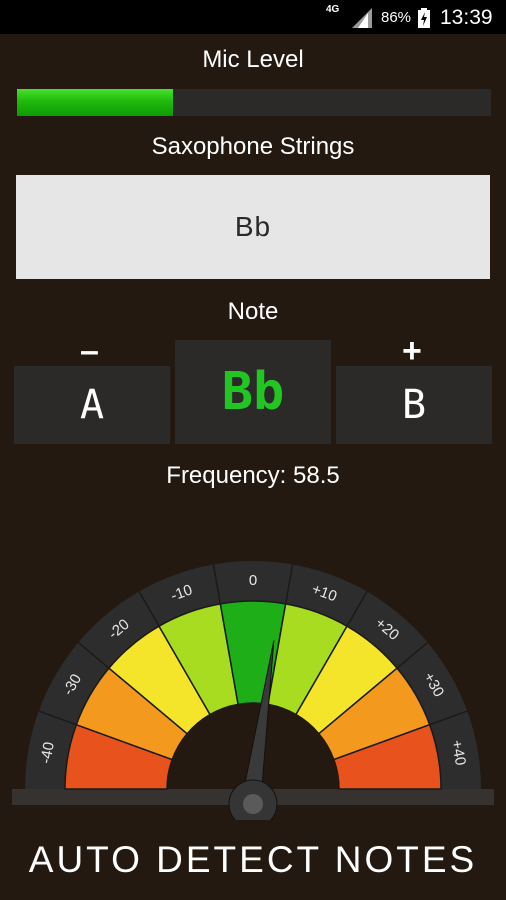 This screenshot has height=900, width=506. I want to click on plus-label: +, so click(412, 351).